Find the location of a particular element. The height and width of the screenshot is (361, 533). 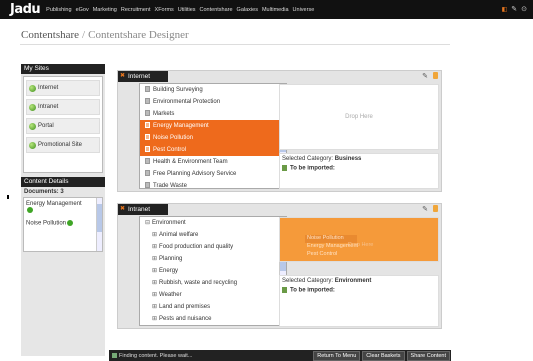

drop-zone: Drop Here is located at coordinates (359, 117).